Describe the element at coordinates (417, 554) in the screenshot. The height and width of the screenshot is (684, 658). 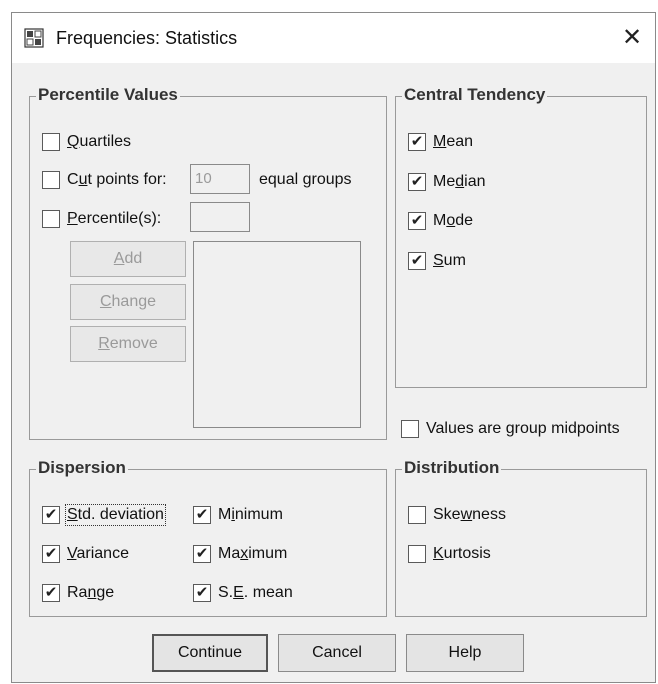
I see `kurtosis-checkbox-box` at that location.